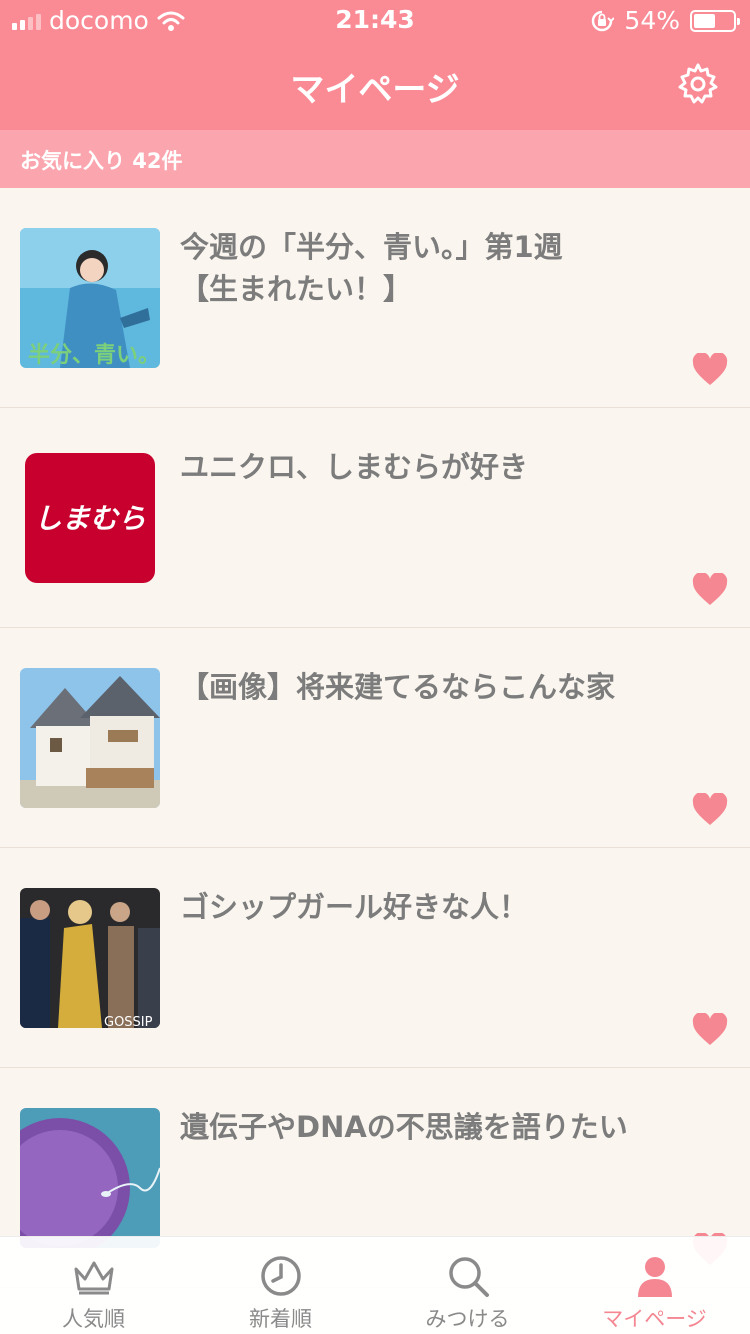  What do you see at coordinates (94, 355) in the screenshot?
I see `thumb-caption: 半分、青い。` at bounding box center [94, 355].